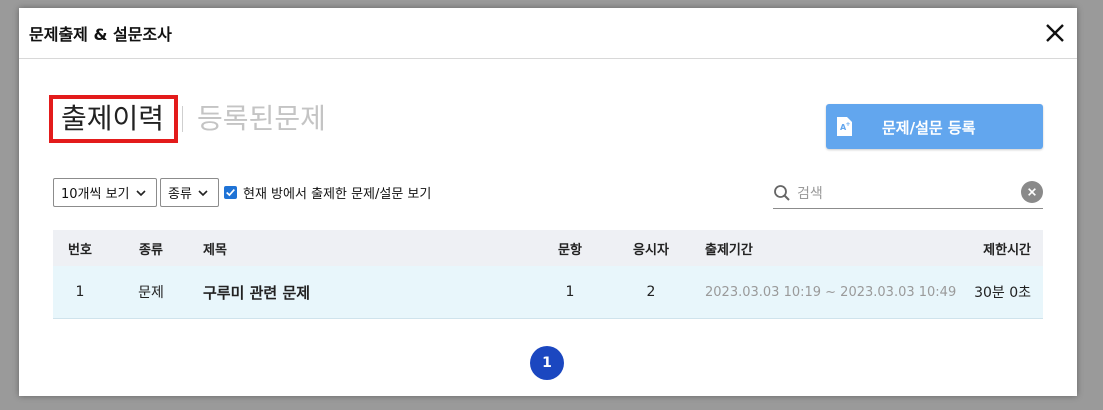  Describe the element at coordinates (261, 119) in the screenshot. I see `tab-registered: 등록된문제` at that location.